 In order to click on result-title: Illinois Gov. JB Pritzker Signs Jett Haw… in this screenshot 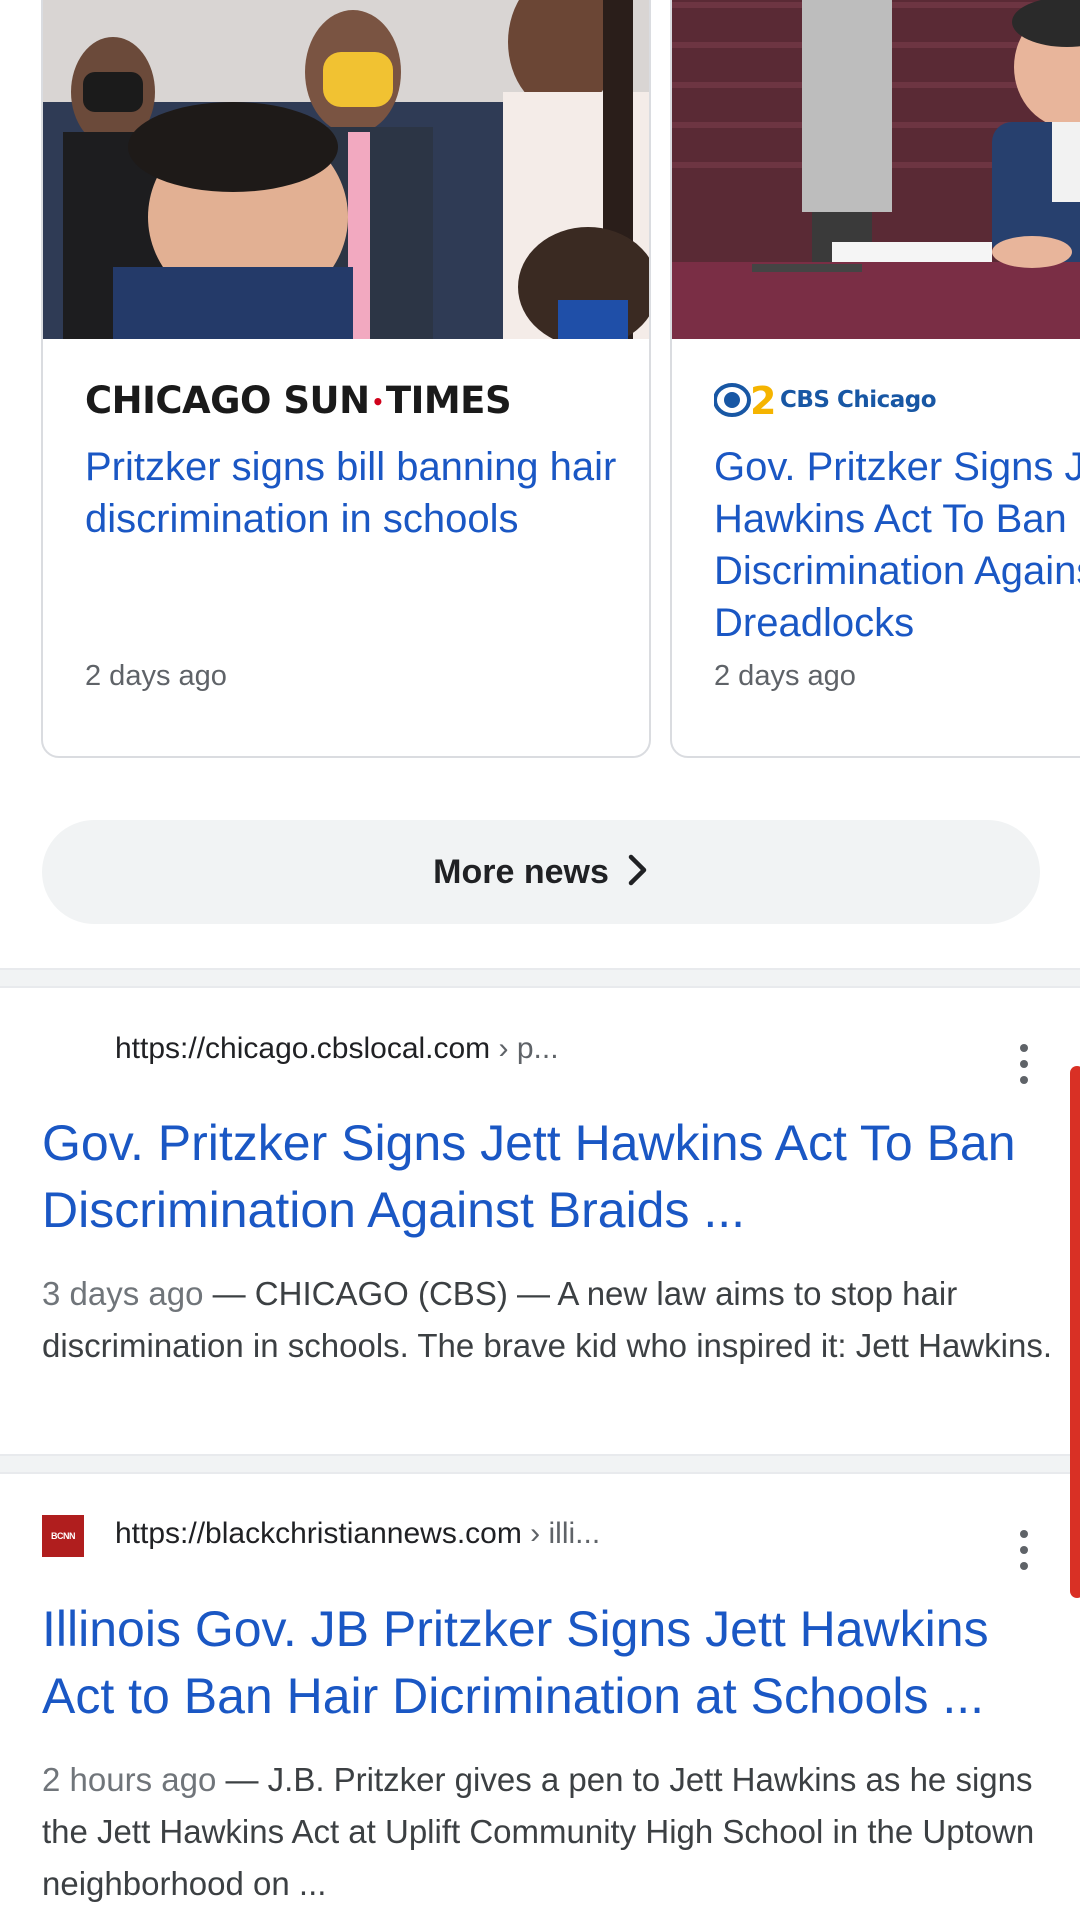, I will do `click(547, 1663)`.